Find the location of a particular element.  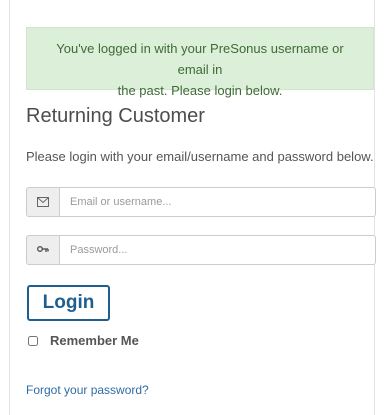

remember-me: Remember Me is located at coordinates (83, 340).